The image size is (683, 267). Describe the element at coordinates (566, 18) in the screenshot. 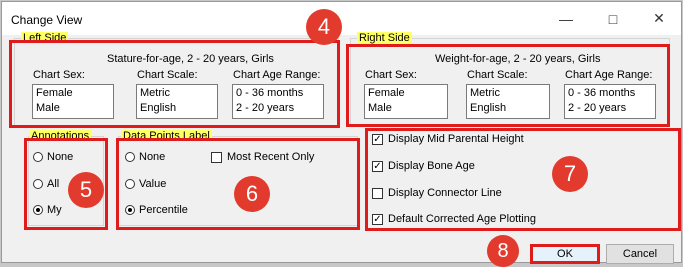

I see `minimize-icon: —` at that location.